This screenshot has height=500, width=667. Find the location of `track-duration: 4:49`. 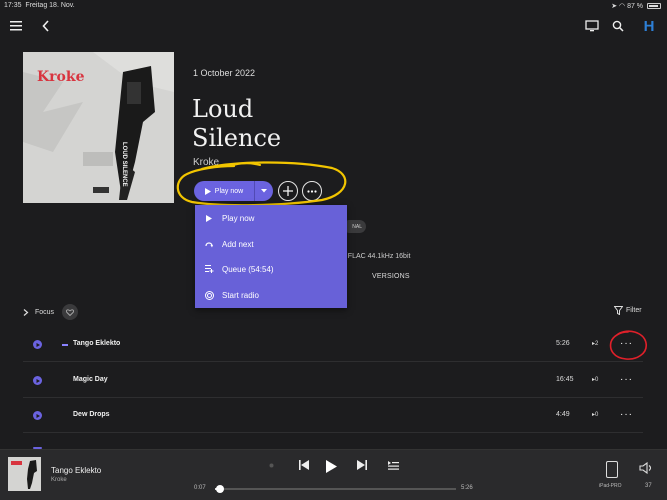

track-duration: 4:49 is located at coordinates (563, 414).